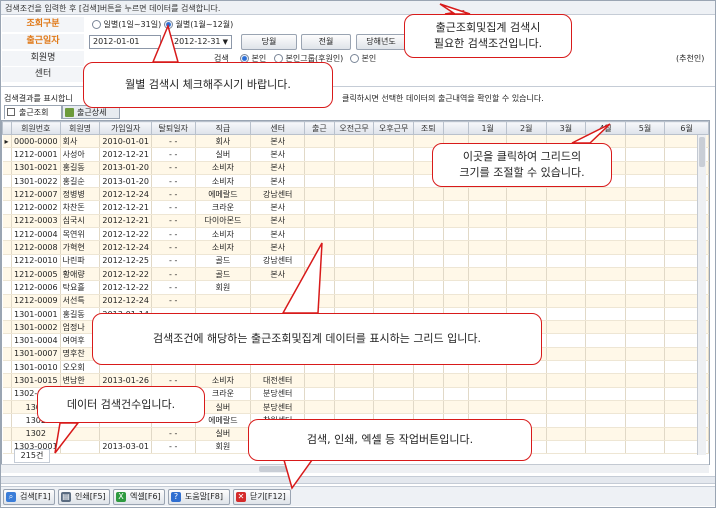 This screenshot has height=508, width=716. I want to click on table-cell: 2012-12-22, so click(125, 287).